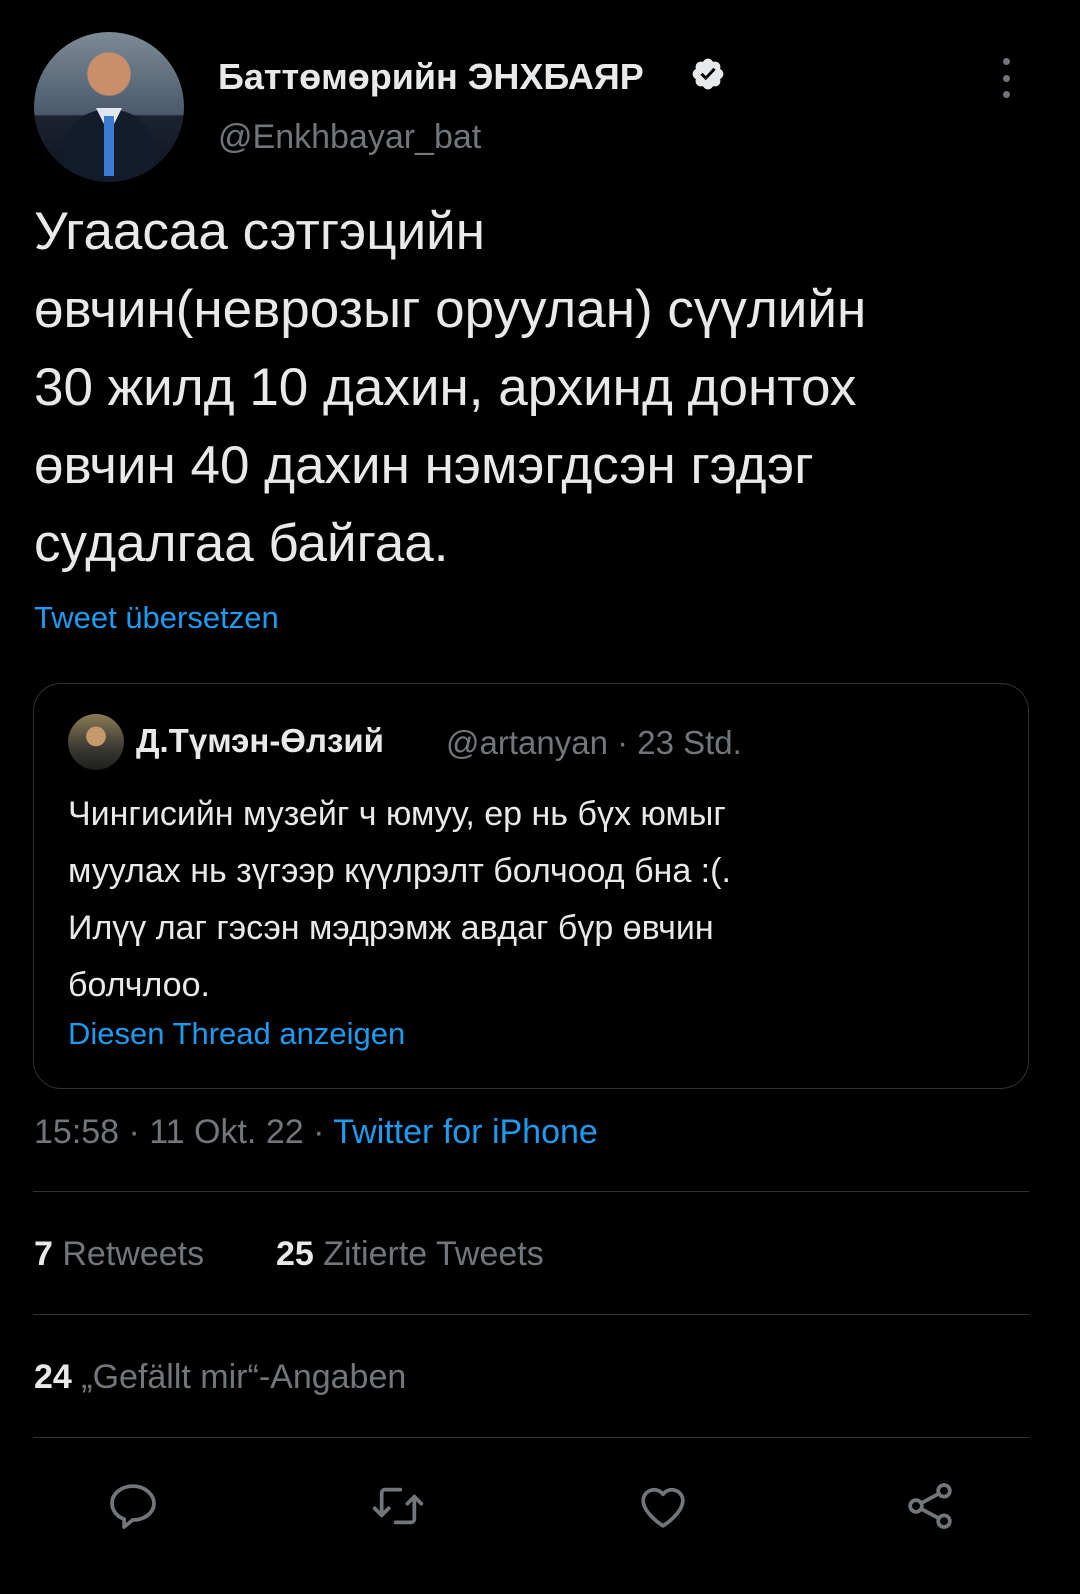 The image size is (1080, 1594). I want to click on retweets-label: Retweets, so click(128, 1254).